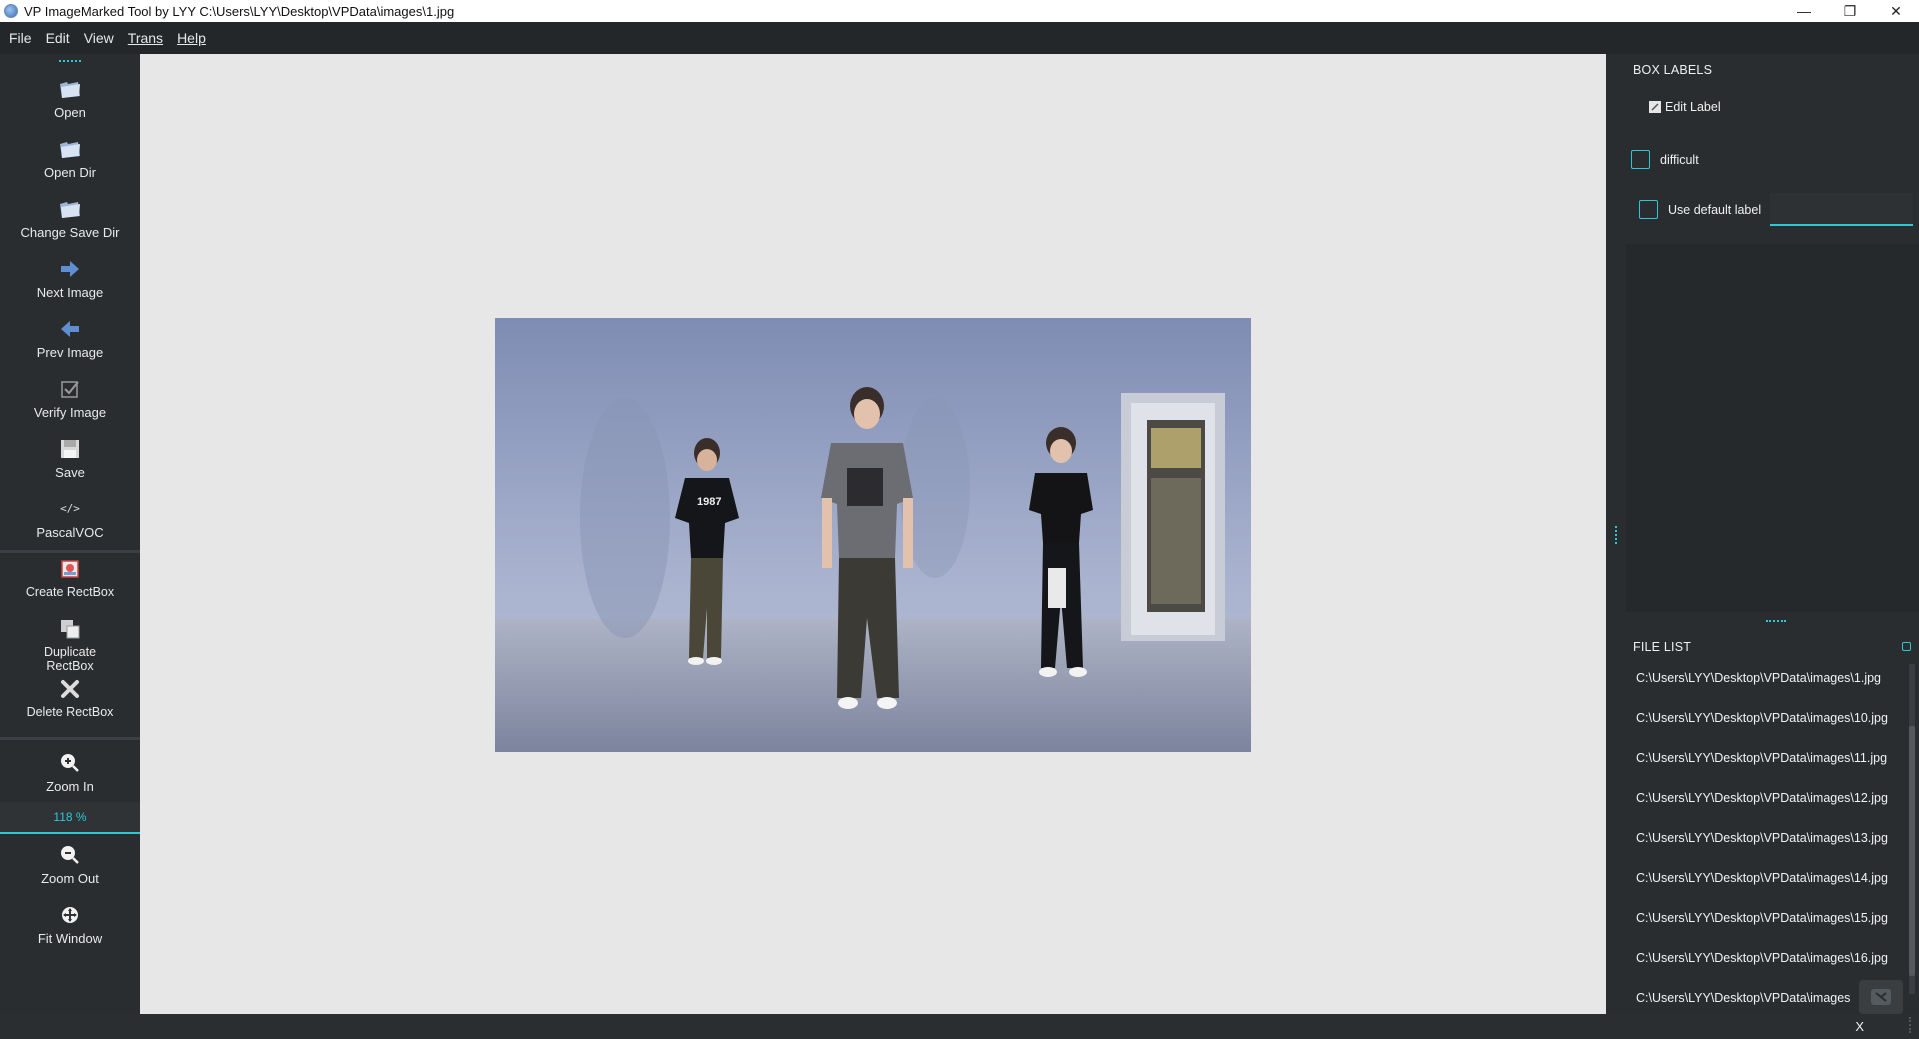  I want to click on use-default-label-checkbox, so click(1648, 209).